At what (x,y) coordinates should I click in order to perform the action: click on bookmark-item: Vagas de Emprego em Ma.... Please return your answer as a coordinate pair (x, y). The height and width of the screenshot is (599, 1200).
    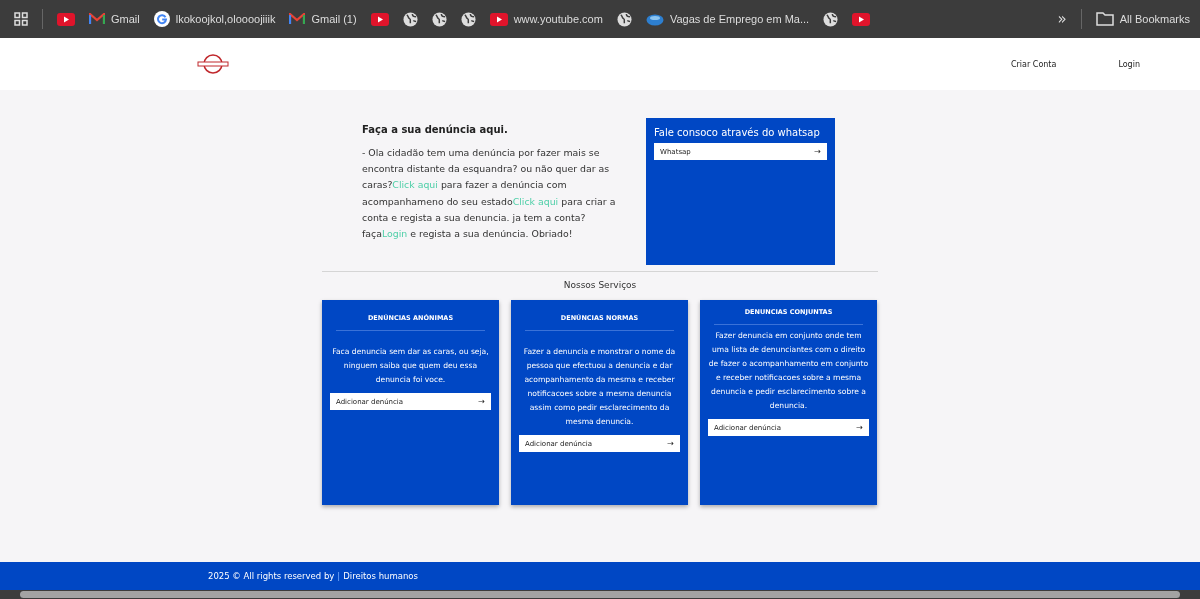
    Looking at the image, I should click on (727, 19).